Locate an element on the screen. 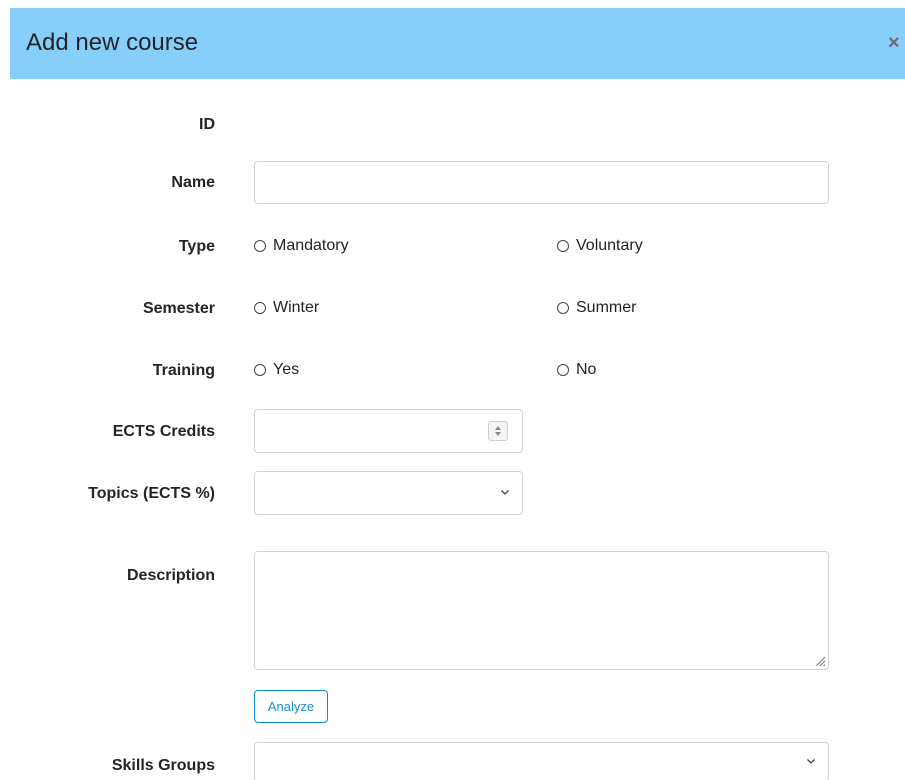 The height and width of the screenshot is (780, 905). spinner-down-icon is located at coordinates (498, 434).